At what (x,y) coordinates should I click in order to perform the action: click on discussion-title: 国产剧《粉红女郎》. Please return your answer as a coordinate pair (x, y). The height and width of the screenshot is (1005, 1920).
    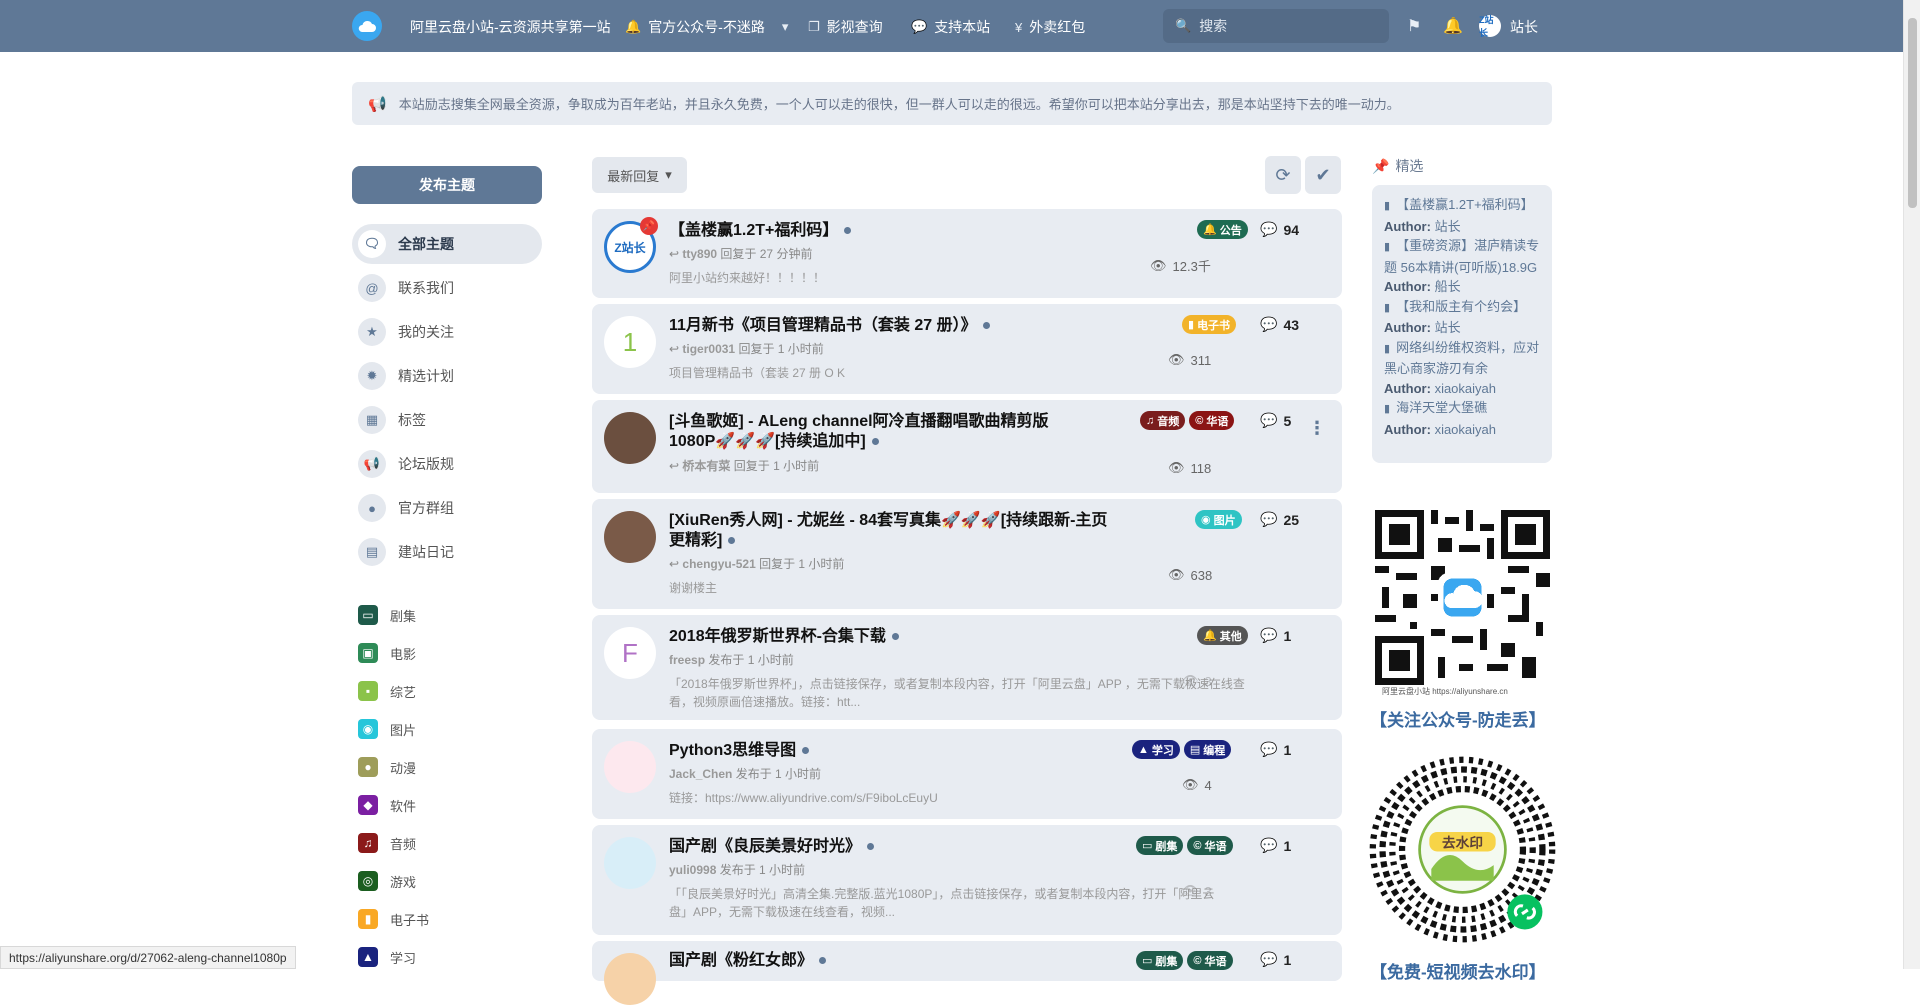
    Looking at the image, I should click on (748, 961).